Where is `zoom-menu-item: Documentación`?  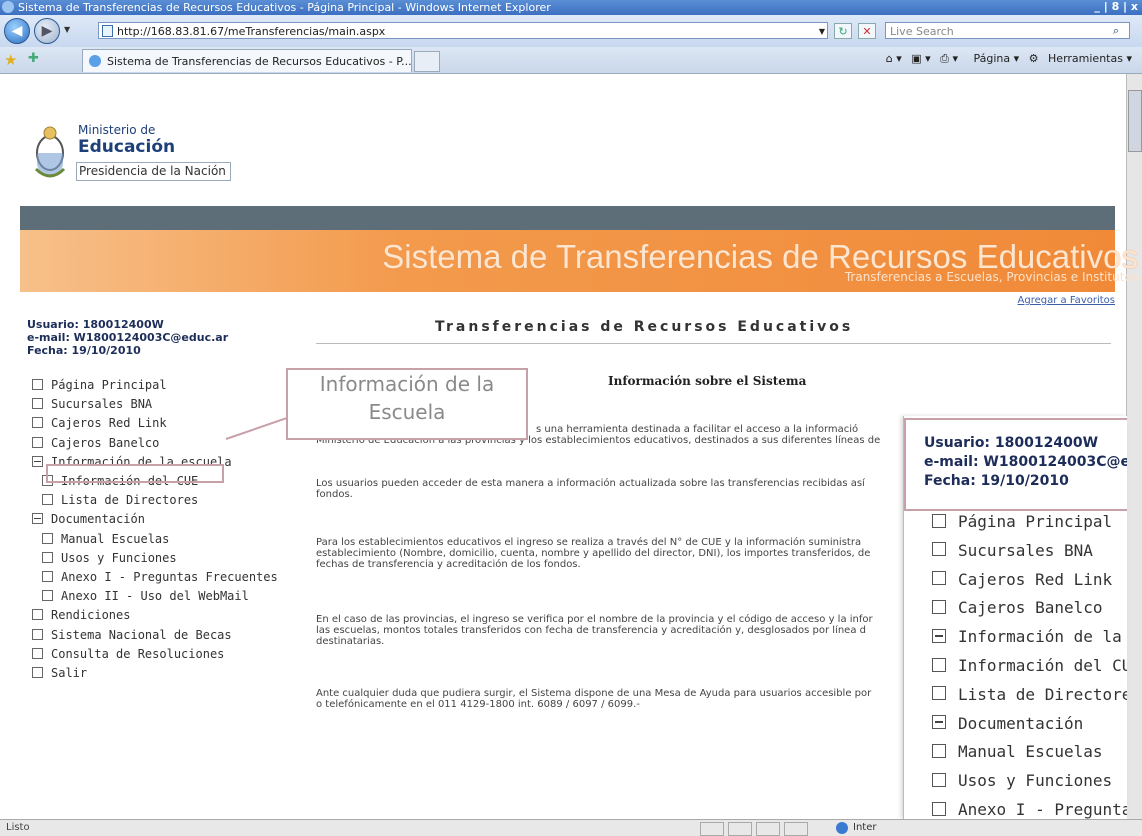
zoom-menu-item: Documentación is located at coordinates (1007, 724).